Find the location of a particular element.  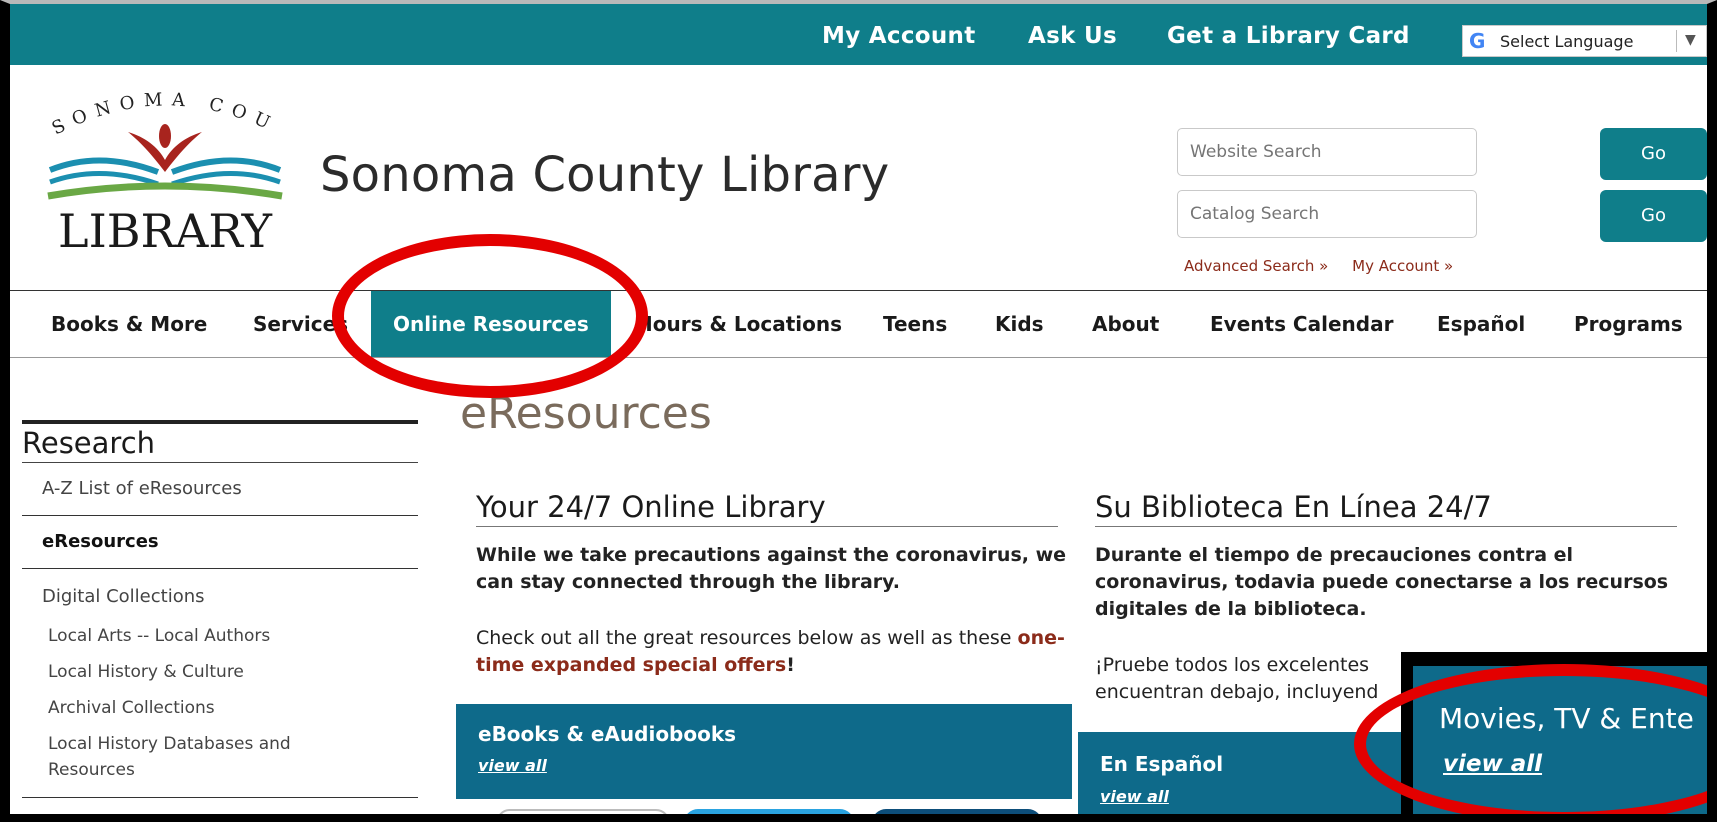

catalog-search-input is located at coordinates (1327, 214).